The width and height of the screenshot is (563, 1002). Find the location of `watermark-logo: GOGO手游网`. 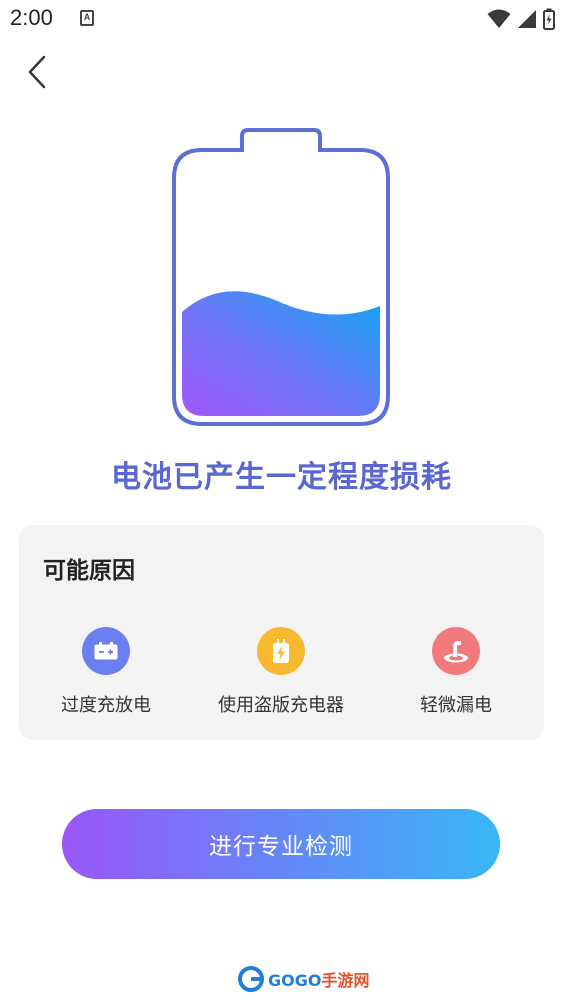

watermark-logo: GOGO手游网 is located at coordinates (303, 979).